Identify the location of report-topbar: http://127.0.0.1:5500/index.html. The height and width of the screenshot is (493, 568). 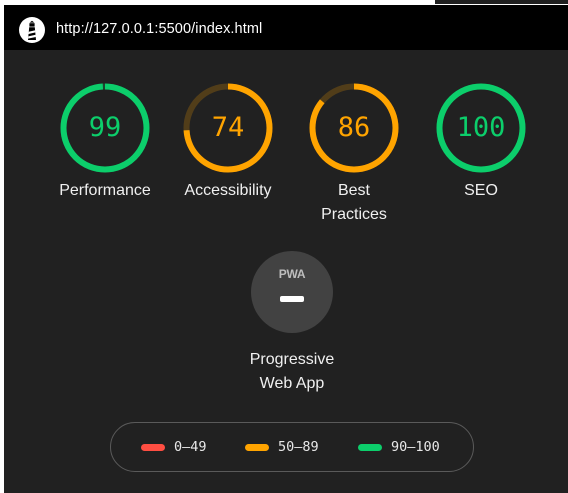
(286, 27).